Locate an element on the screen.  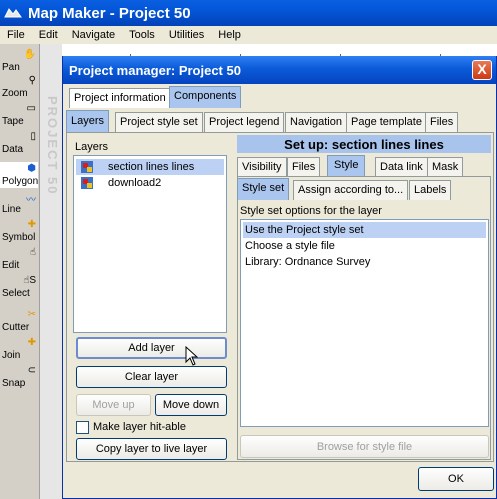
symbol-icon: ✚ is located at coordinates (31, 224).